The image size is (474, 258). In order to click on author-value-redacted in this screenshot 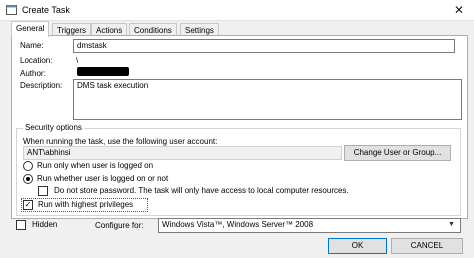, I will do `click(103, 71)`.